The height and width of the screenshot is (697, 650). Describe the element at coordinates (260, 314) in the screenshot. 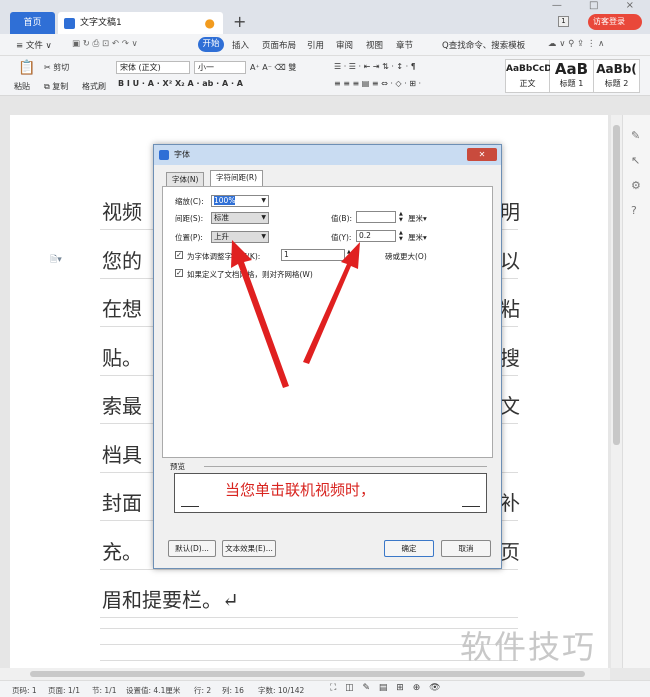

I see `arrow-left-icon` at that location.